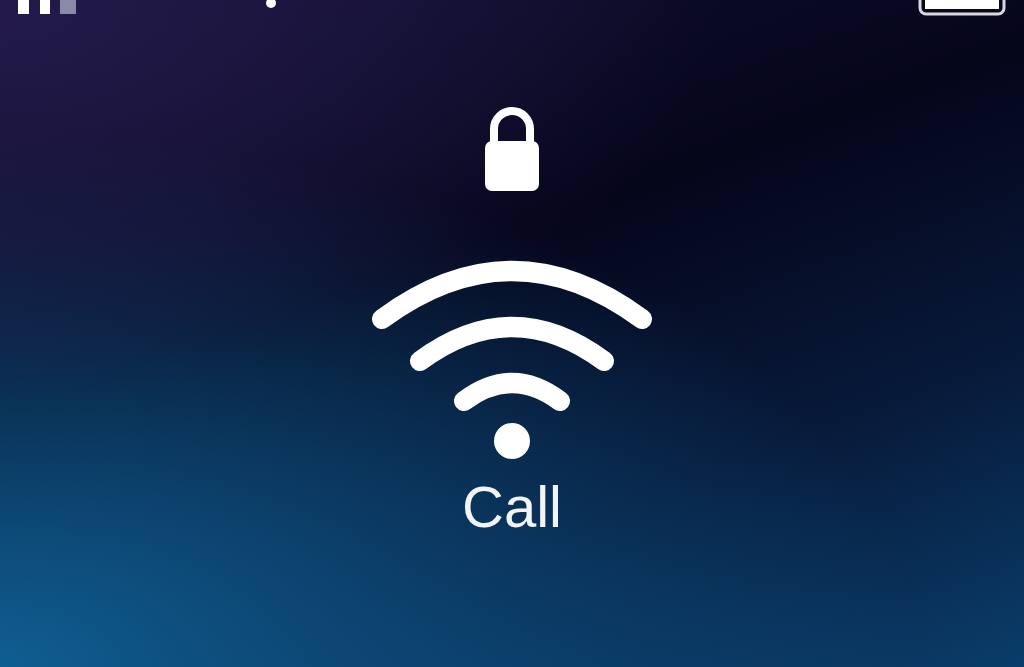 Image resolution: width=1024 pixels, height=667 pixels. Describe the element at coordinates (47, 7) in the screenshot. I see `signal-icon` at that location.